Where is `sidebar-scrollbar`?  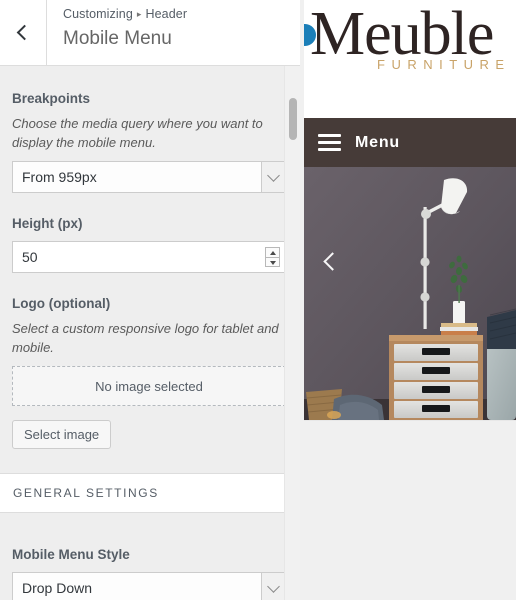
sidebar-scrollbar is located at coordinates (292, 333).